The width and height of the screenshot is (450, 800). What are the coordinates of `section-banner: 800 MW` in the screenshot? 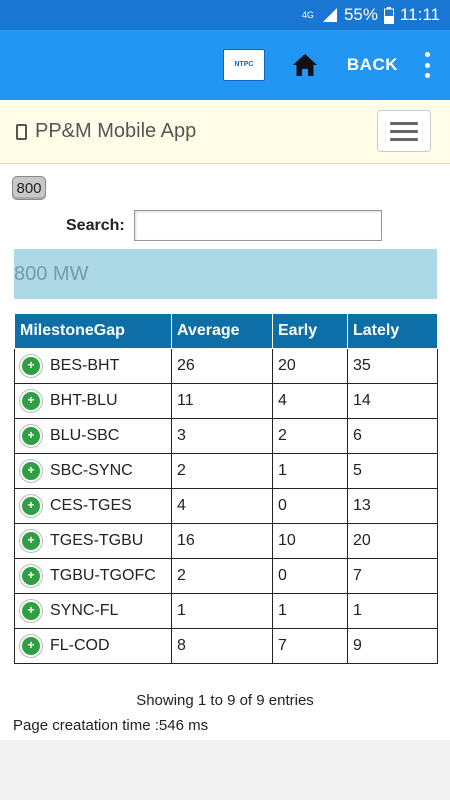 It's located at (225, 274).